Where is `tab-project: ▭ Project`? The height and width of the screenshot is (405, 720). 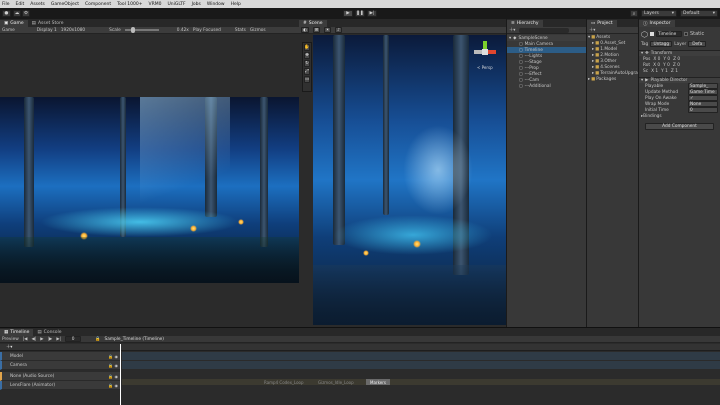 tab-project: ▭ Project is located at coordinates (602, 23).